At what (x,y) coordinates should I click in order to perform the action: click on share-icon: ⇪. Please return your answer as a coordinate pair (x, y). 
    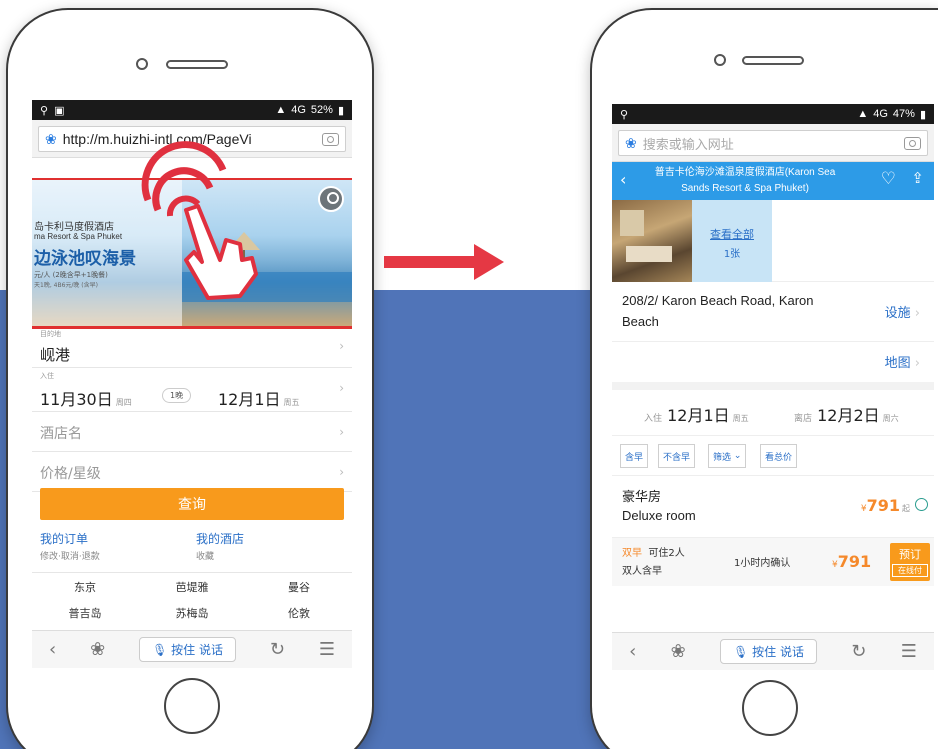
    Looking at the image, I should click on (917, 178).